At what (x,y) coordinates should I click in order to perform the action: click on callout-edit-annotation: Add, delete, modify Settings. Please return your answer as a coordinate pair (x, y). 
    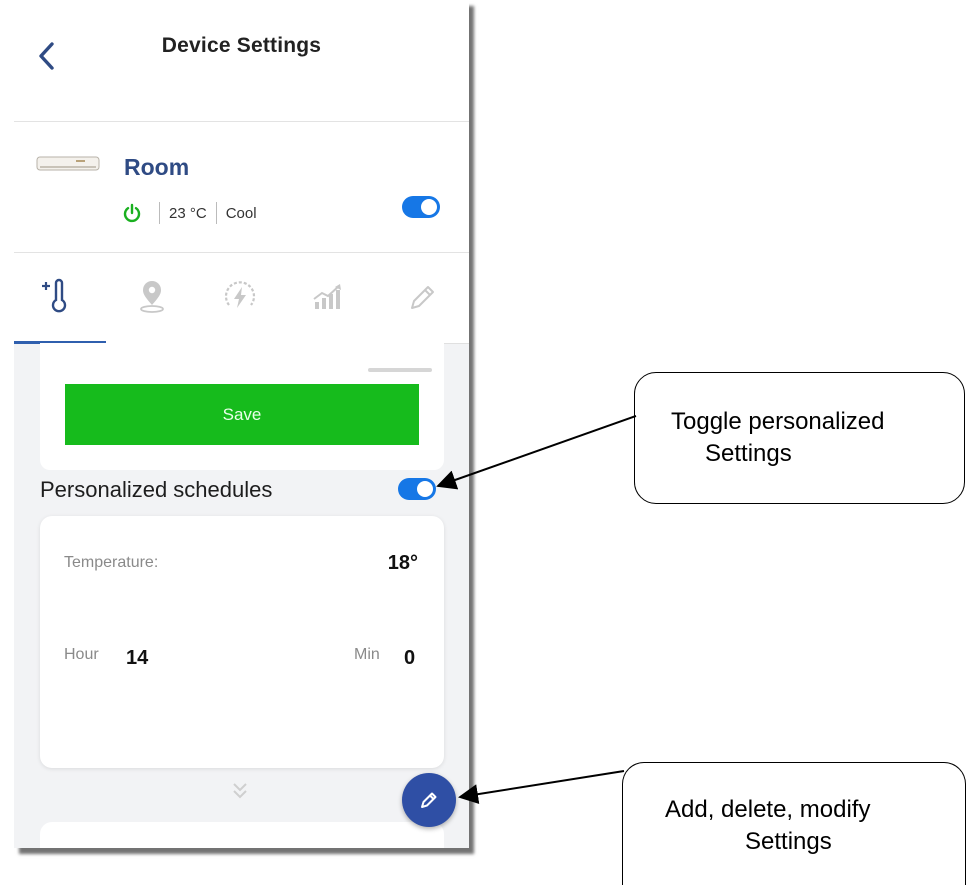
    Looking at the image, I should click on (794, 823).